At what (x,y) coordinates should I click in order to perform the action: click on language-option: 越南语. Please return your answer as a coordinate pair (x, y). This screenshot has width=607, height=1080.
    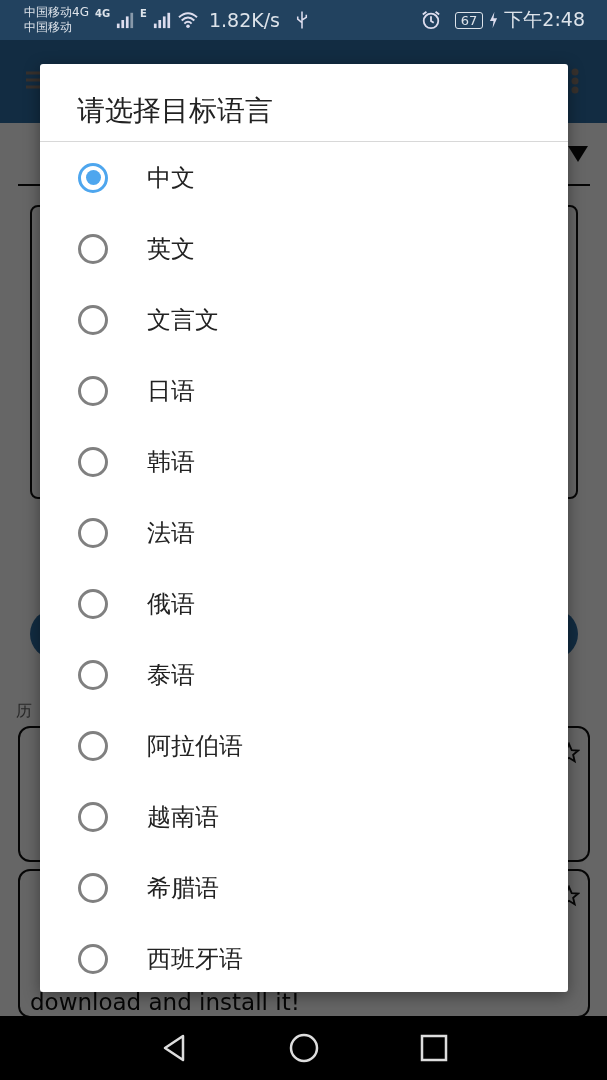
    Looking at the image, I should click on (183, 816).